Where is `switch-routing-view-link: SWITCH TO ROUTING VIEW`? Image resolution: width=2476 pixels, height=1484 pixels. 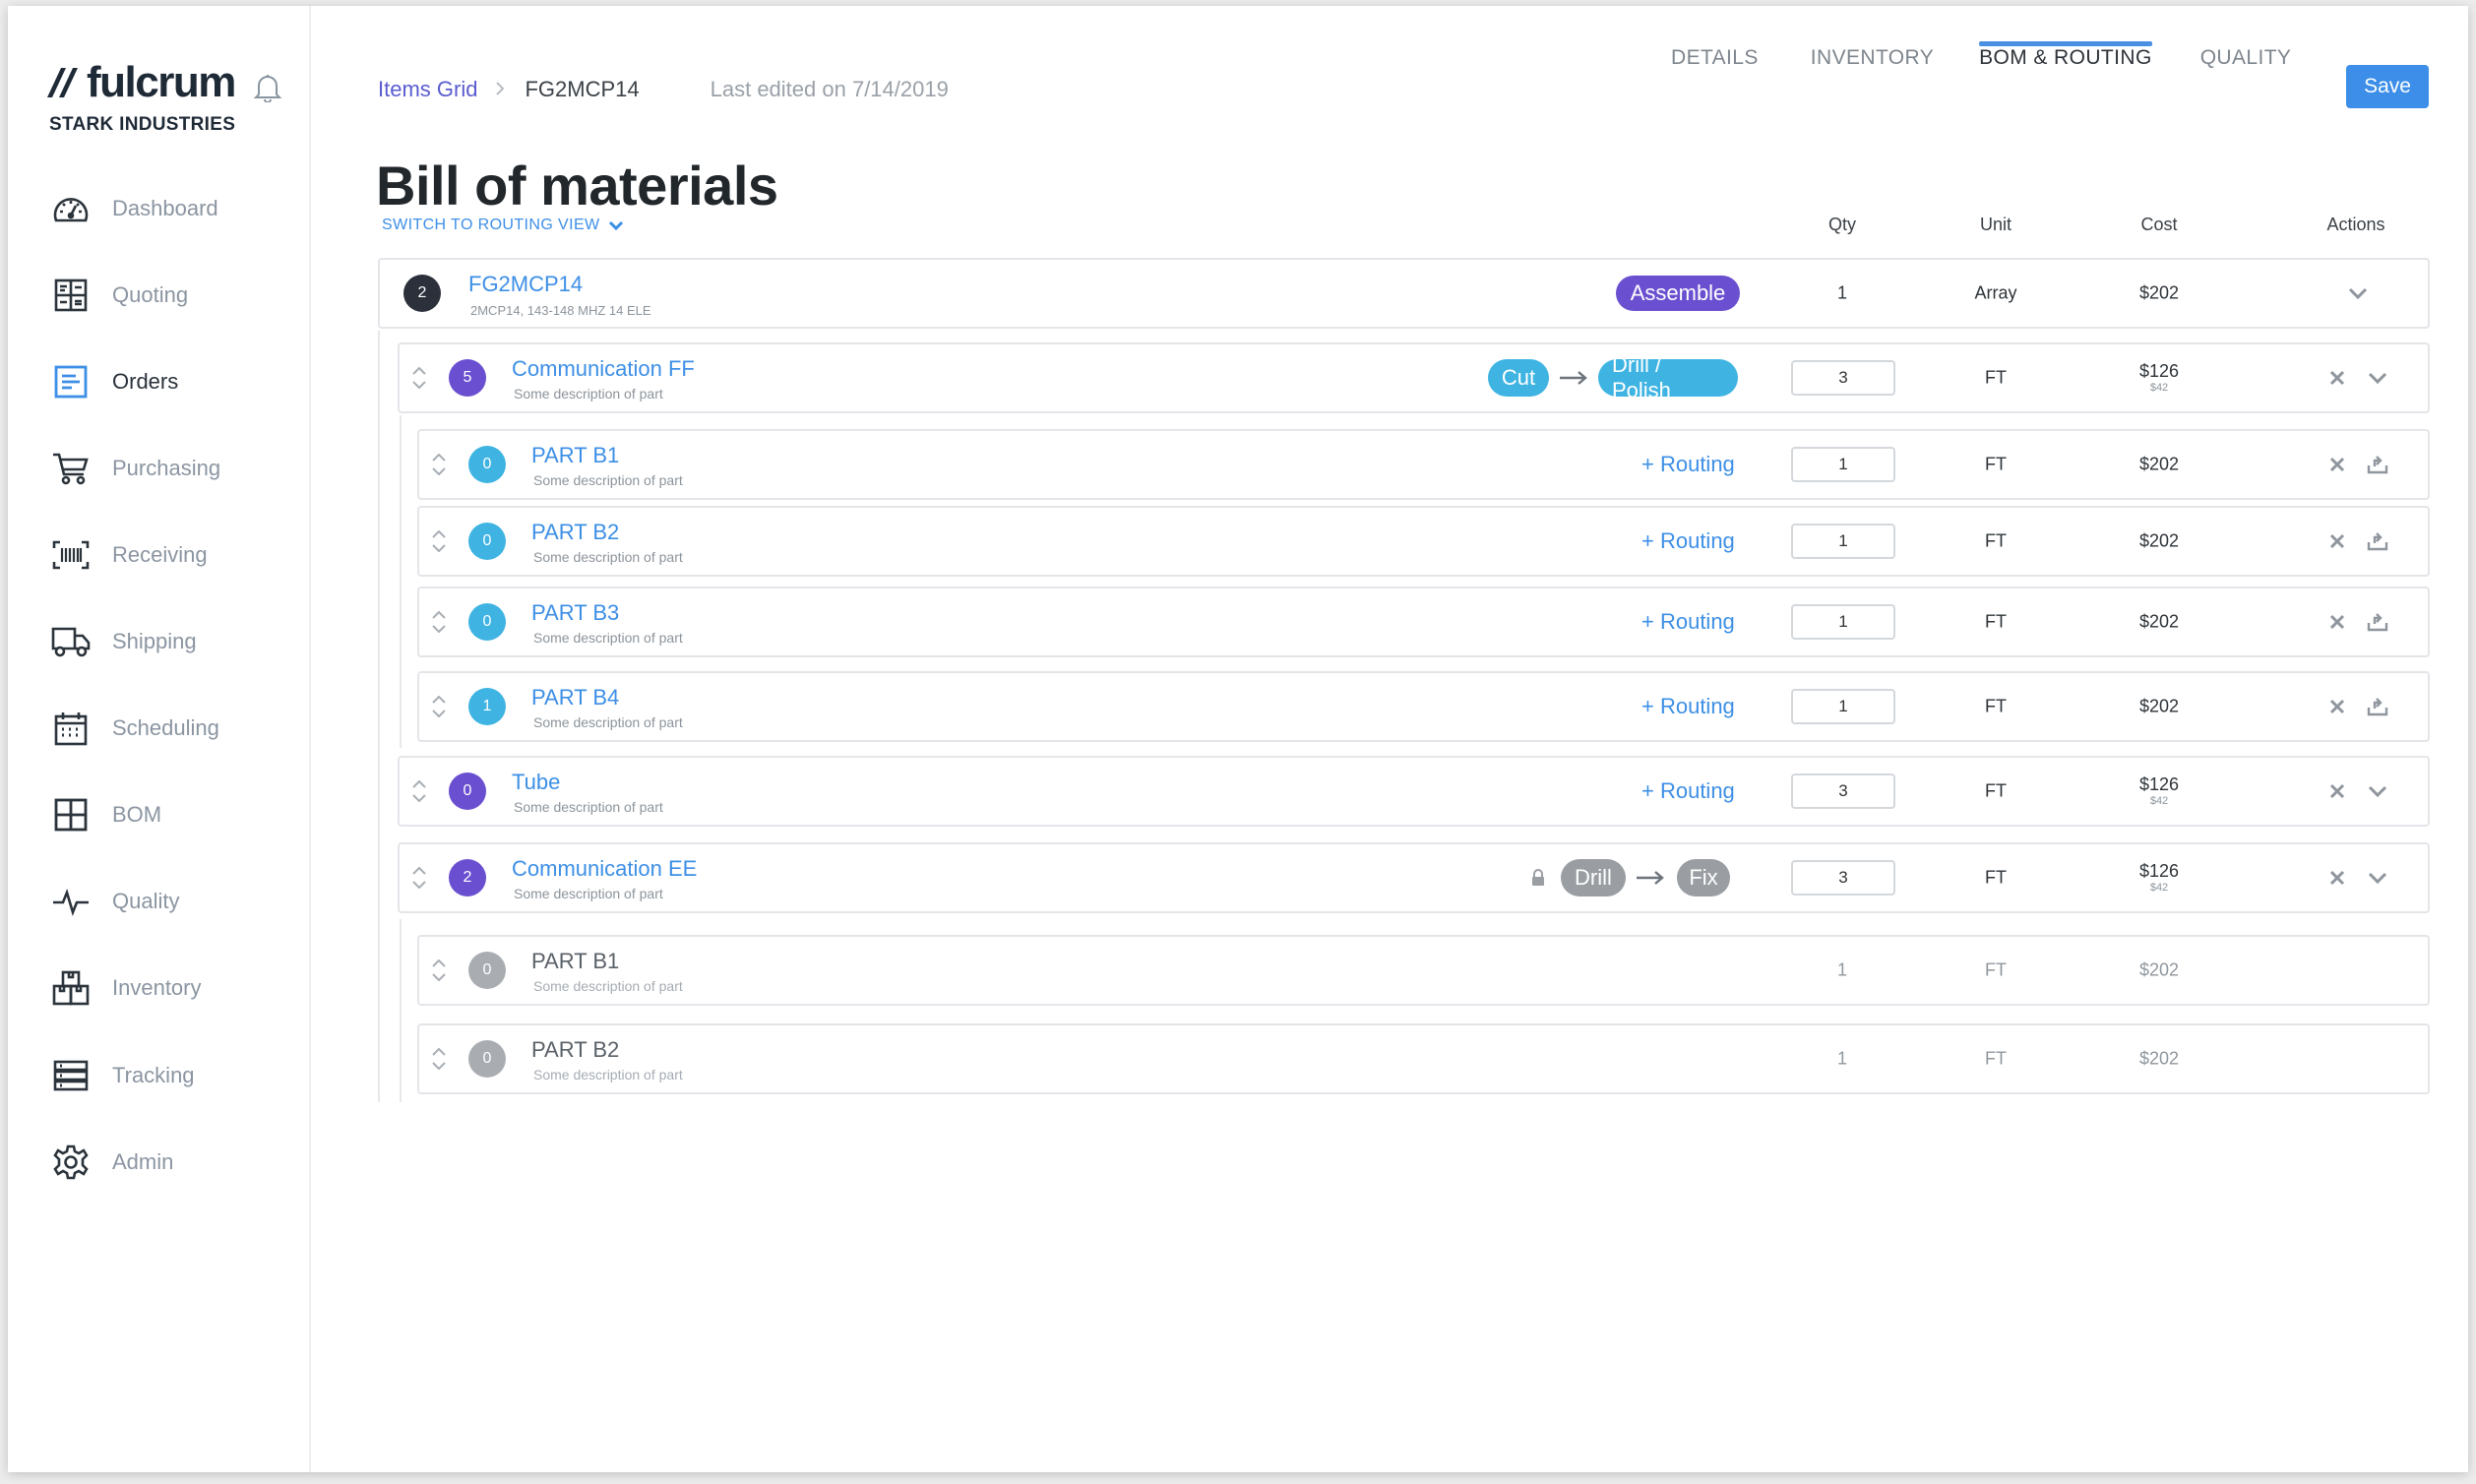 switch-routing-view-link: SWITCH TO ROUTING VIEW is located at coordinates (503, 225).